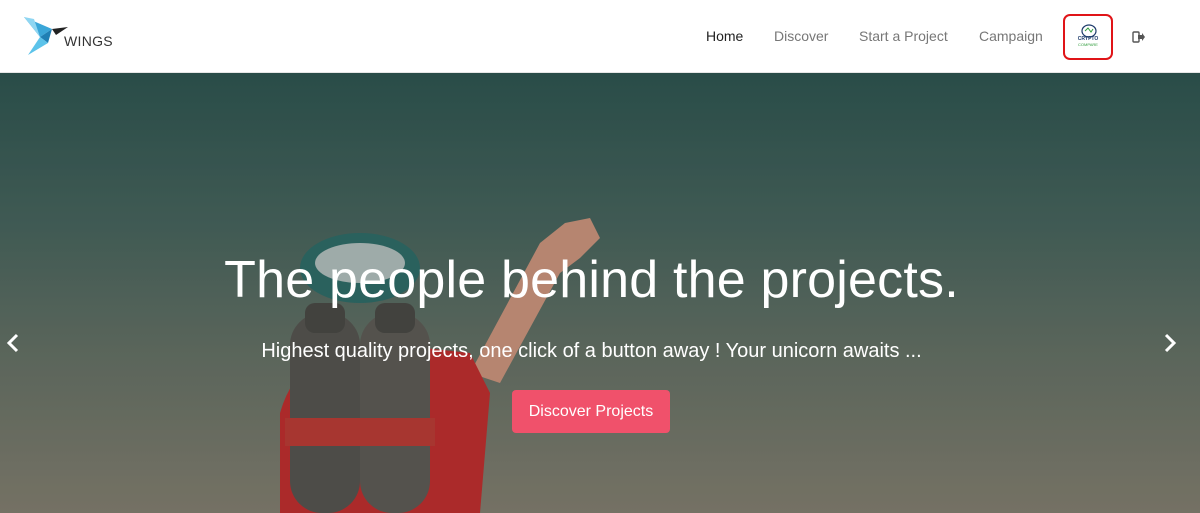  Describe the element at coordinates (1170, 343) in the screenshot. I see `chevron-right-icon` at that location.